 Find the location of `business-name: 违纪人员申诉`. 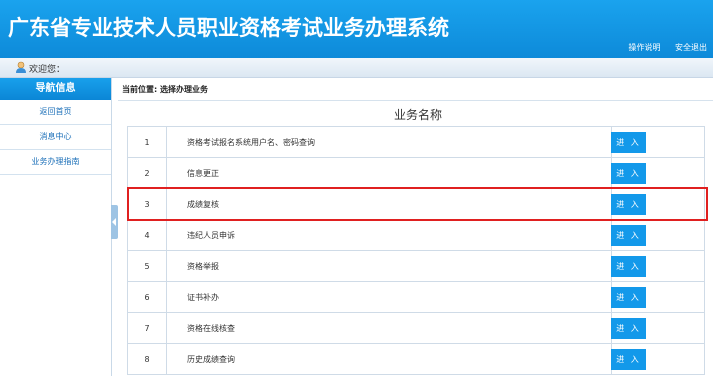

business-name: 违纪人员申诉 is located at coordinates (389, 235).